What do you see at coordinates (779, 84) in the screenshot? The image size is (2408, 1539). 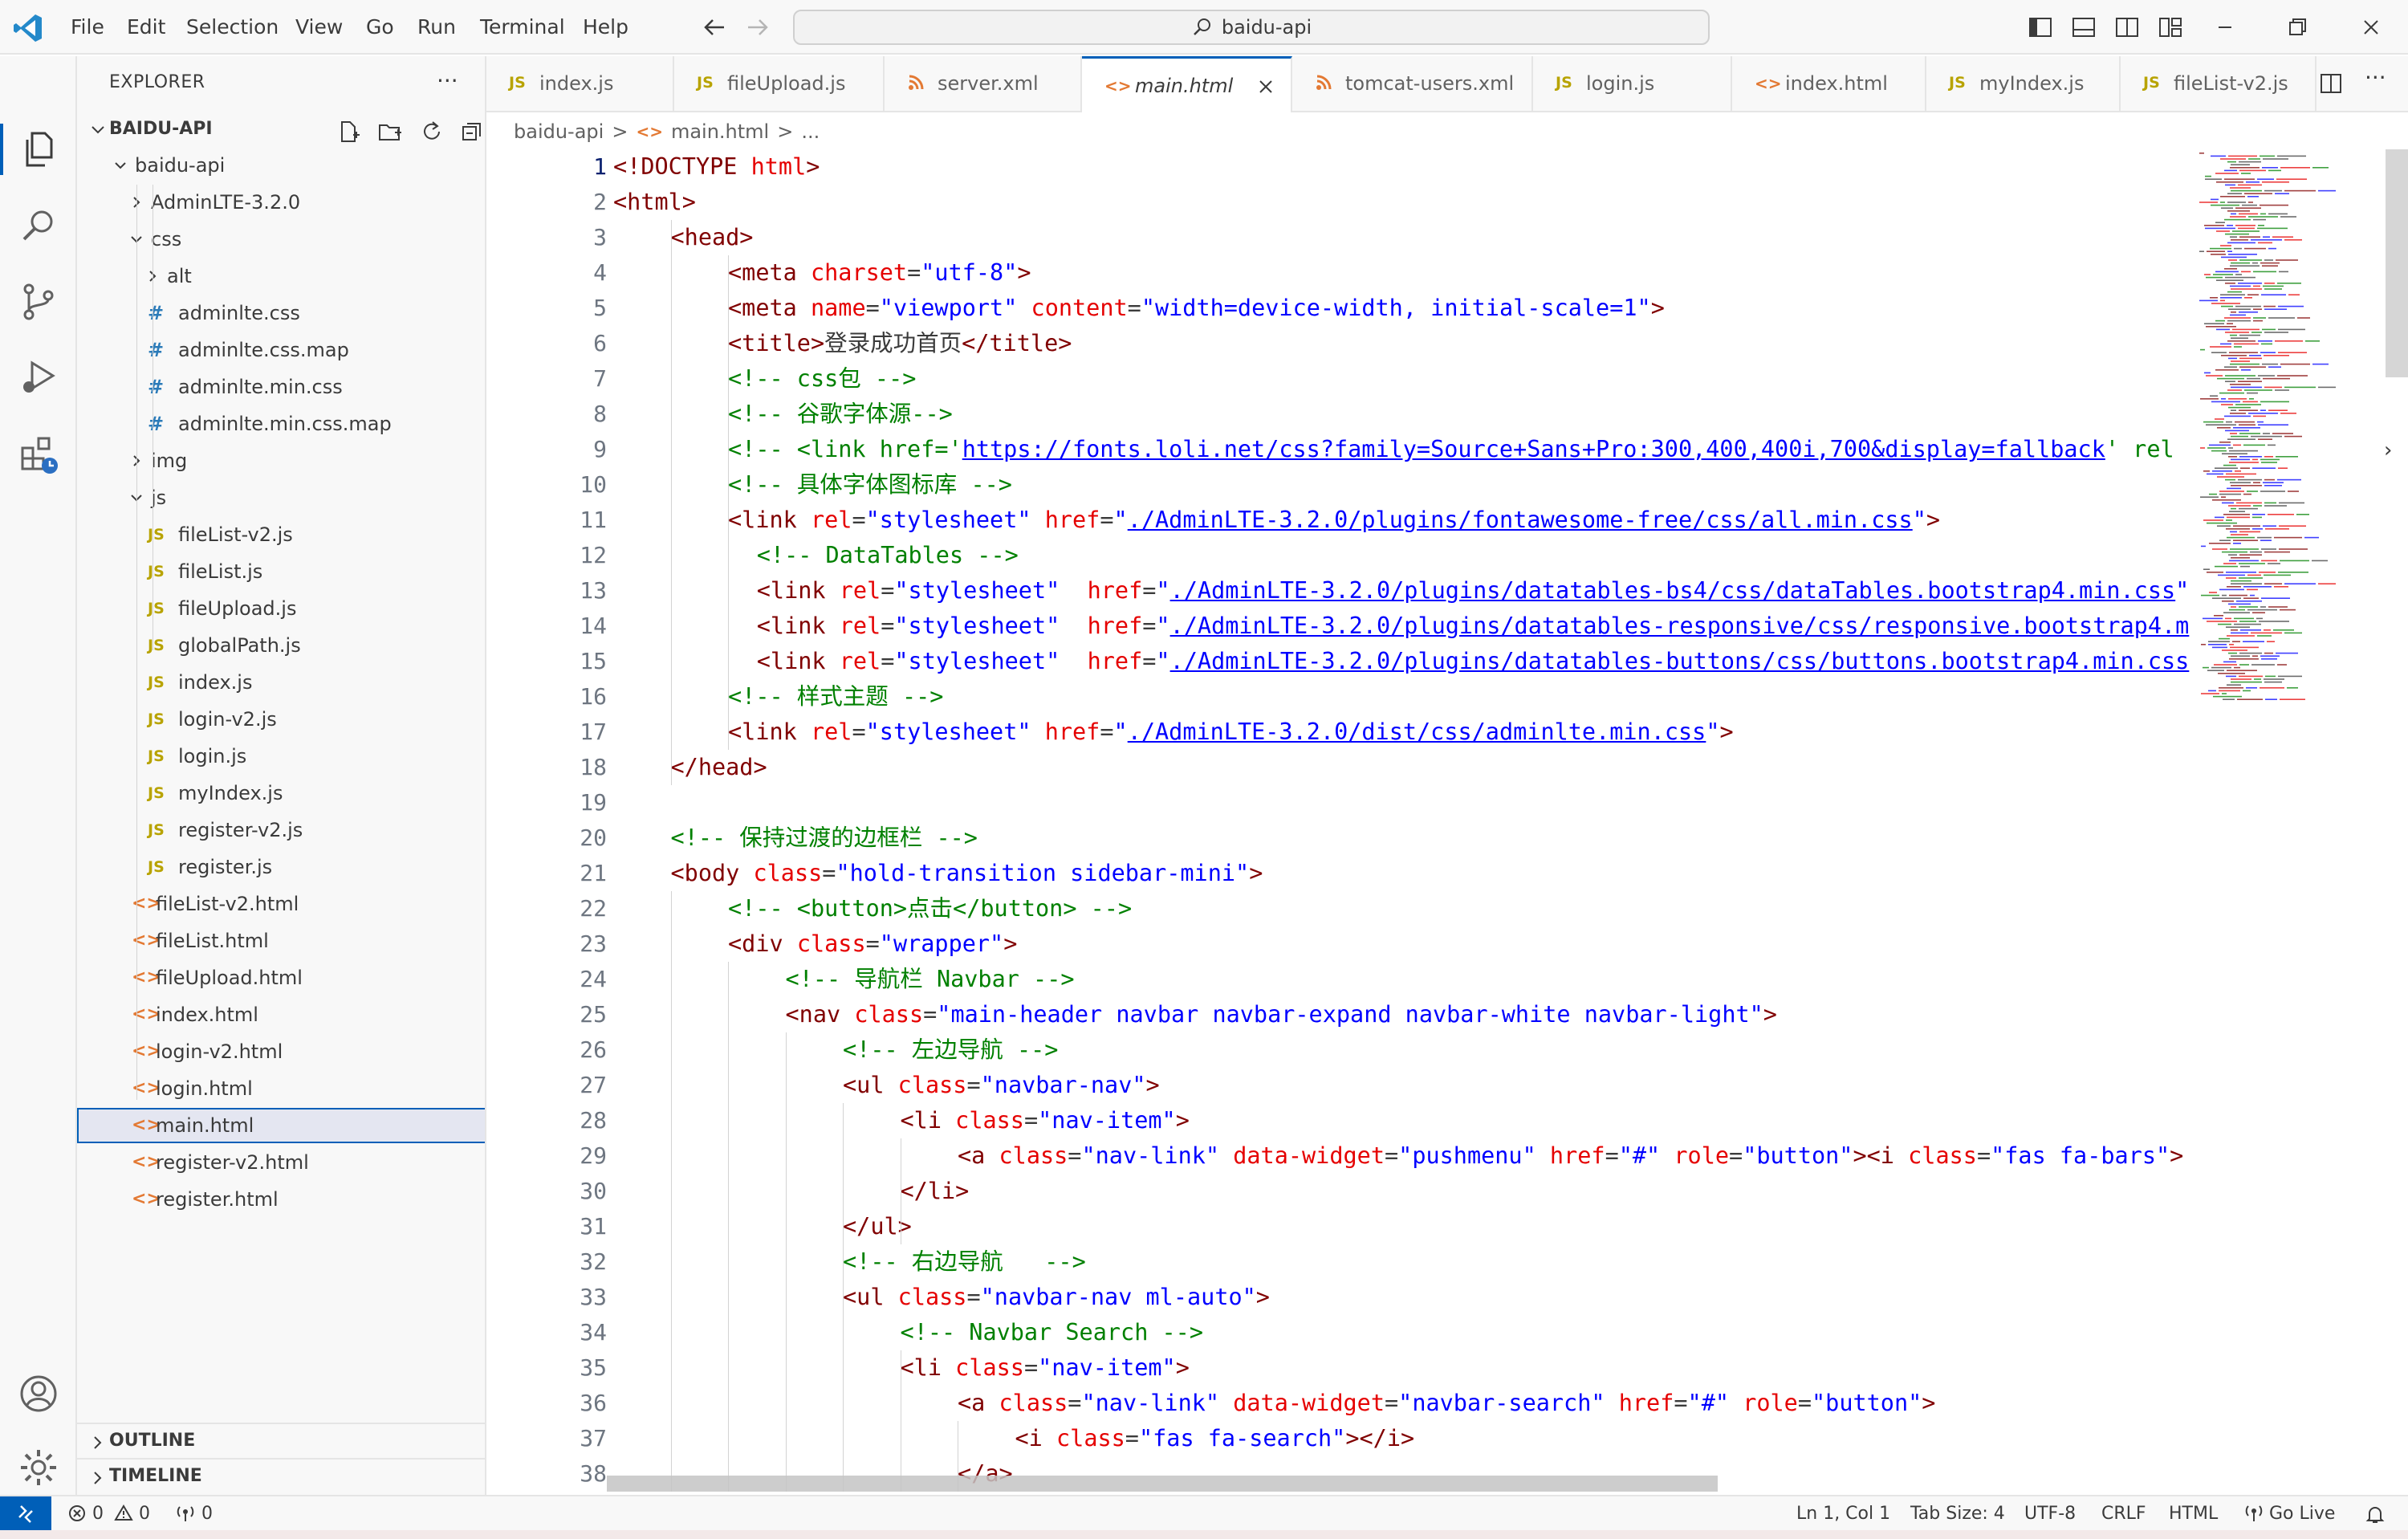 I see `editor-tab: JS fileUpload.js` at bounding box center [779, 84].